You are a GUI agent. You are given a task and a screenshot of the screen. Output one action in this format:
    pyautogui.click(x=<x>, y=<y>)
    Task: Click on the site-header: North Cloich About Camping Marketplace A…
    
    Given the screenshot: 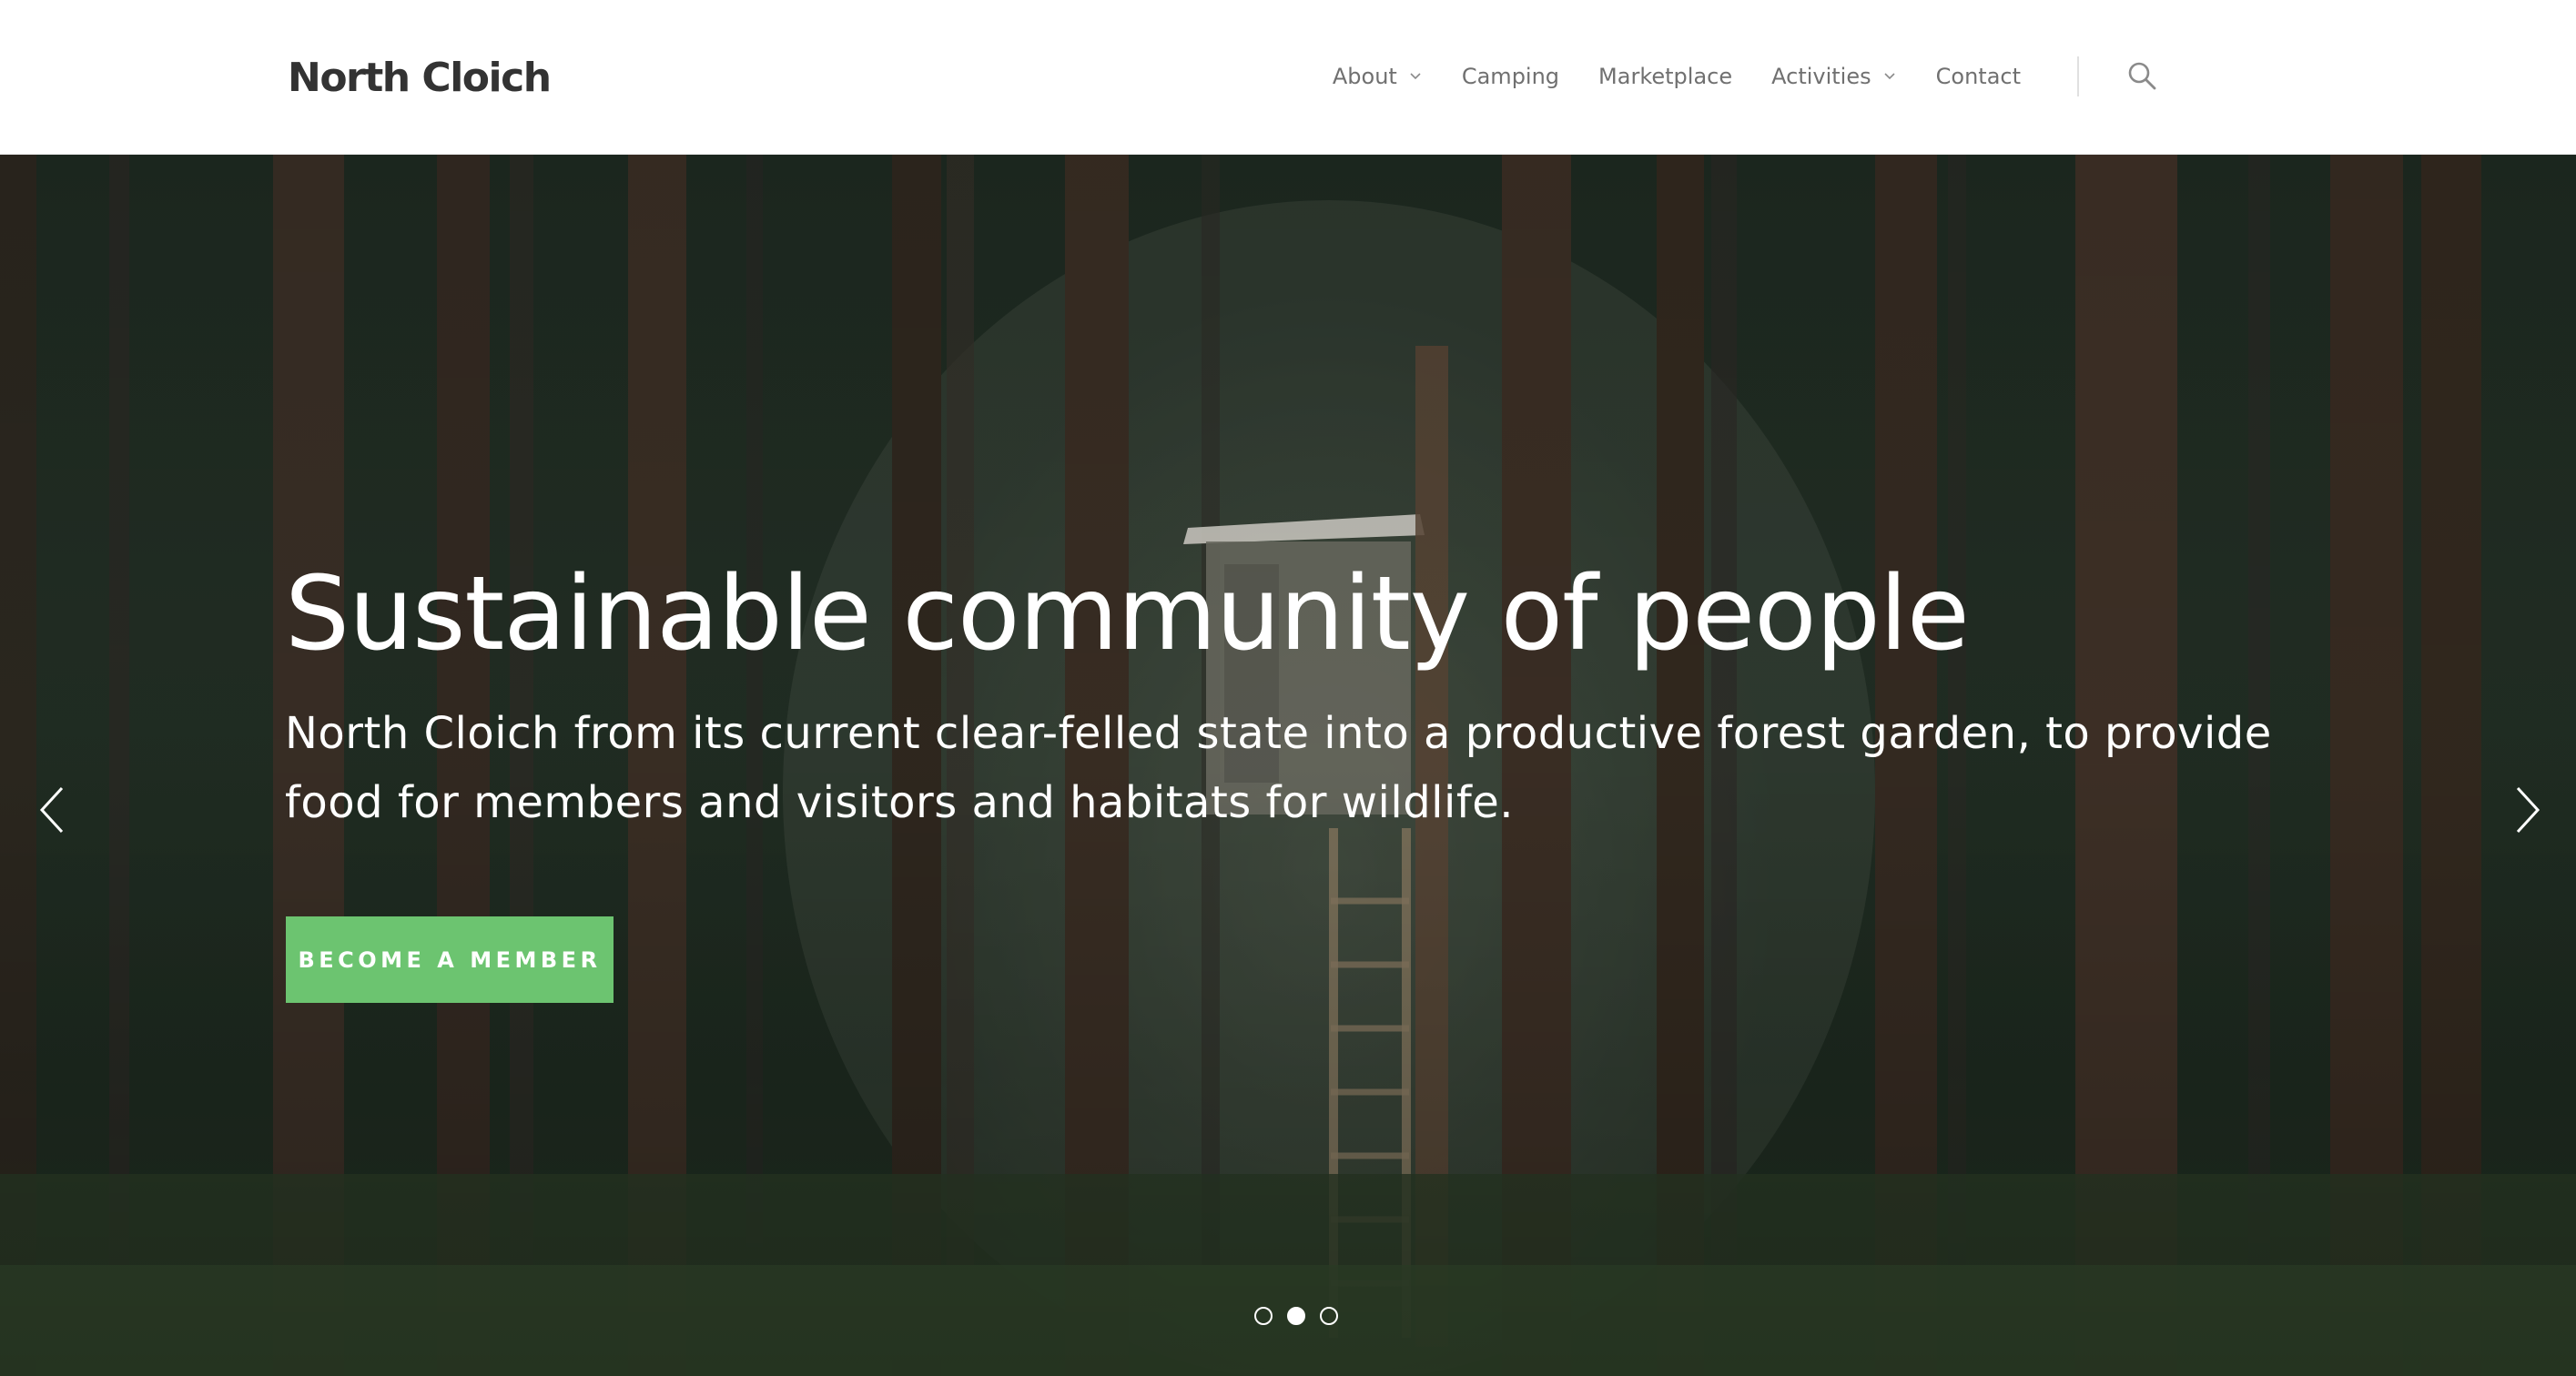 What is the action you would take?
    pyautogui.click(x=1288, y=77)
    